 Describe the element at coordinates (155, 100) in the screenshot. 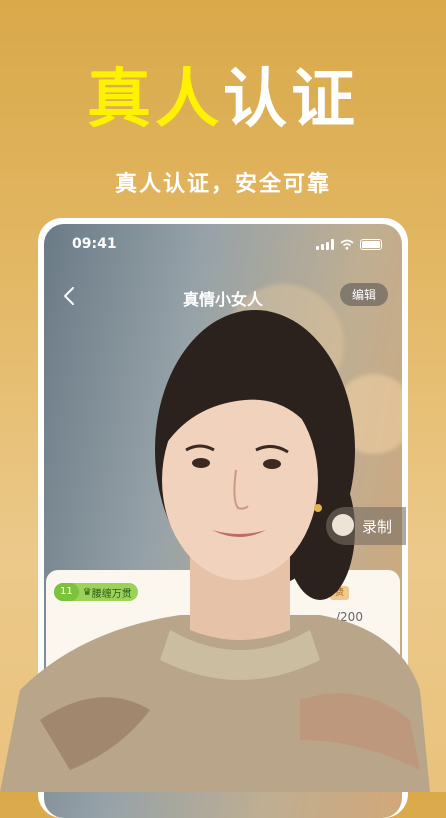

I see `headline-part-yellow: 真人` at that location.